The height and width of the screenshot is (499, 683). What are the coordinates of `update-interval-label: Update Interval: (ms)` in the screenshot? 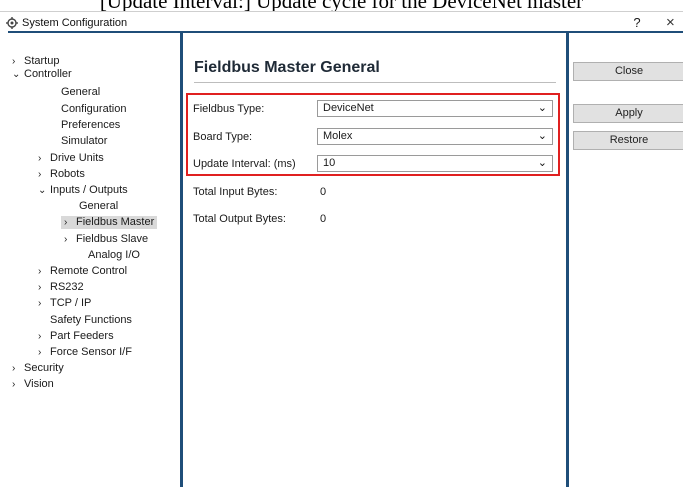 It's located at (244, 164).